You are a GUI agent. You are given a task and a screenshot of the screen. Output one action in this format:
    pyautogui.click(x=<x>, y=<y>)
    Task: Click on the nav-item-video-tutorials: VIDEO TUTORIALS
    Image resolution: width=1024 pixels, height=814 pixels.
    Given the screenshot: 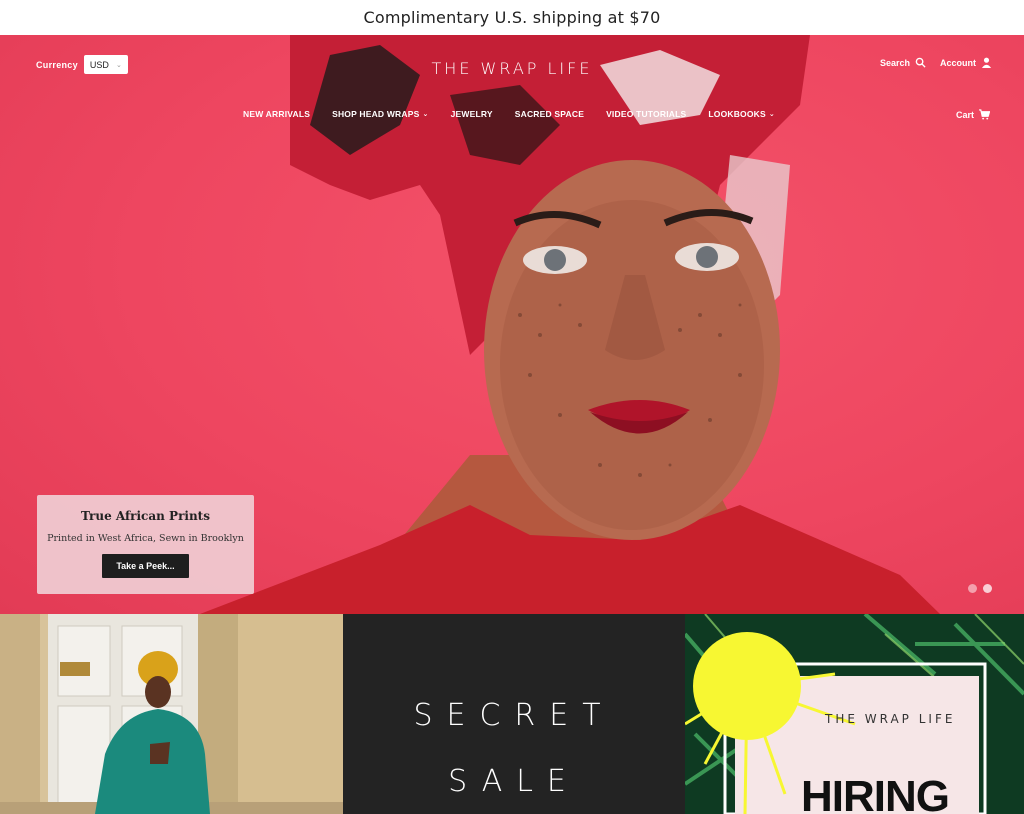 What is the action you would take?
    pyautogui.click(x=646, y=114)
    